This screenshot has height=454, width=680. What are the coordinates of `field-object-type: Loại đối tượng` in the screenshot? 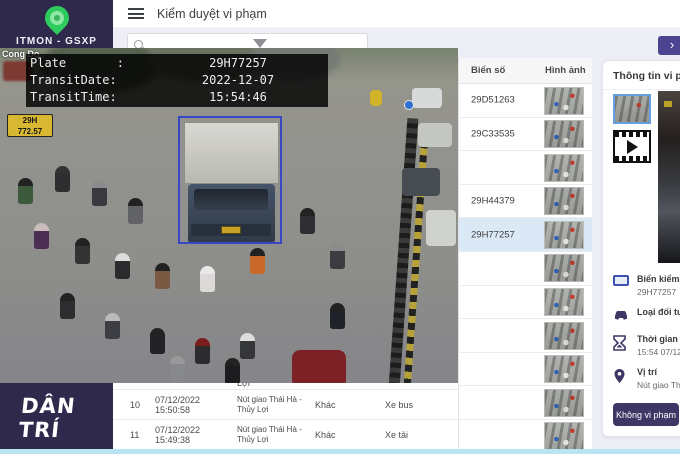 It's located at (646, 316).